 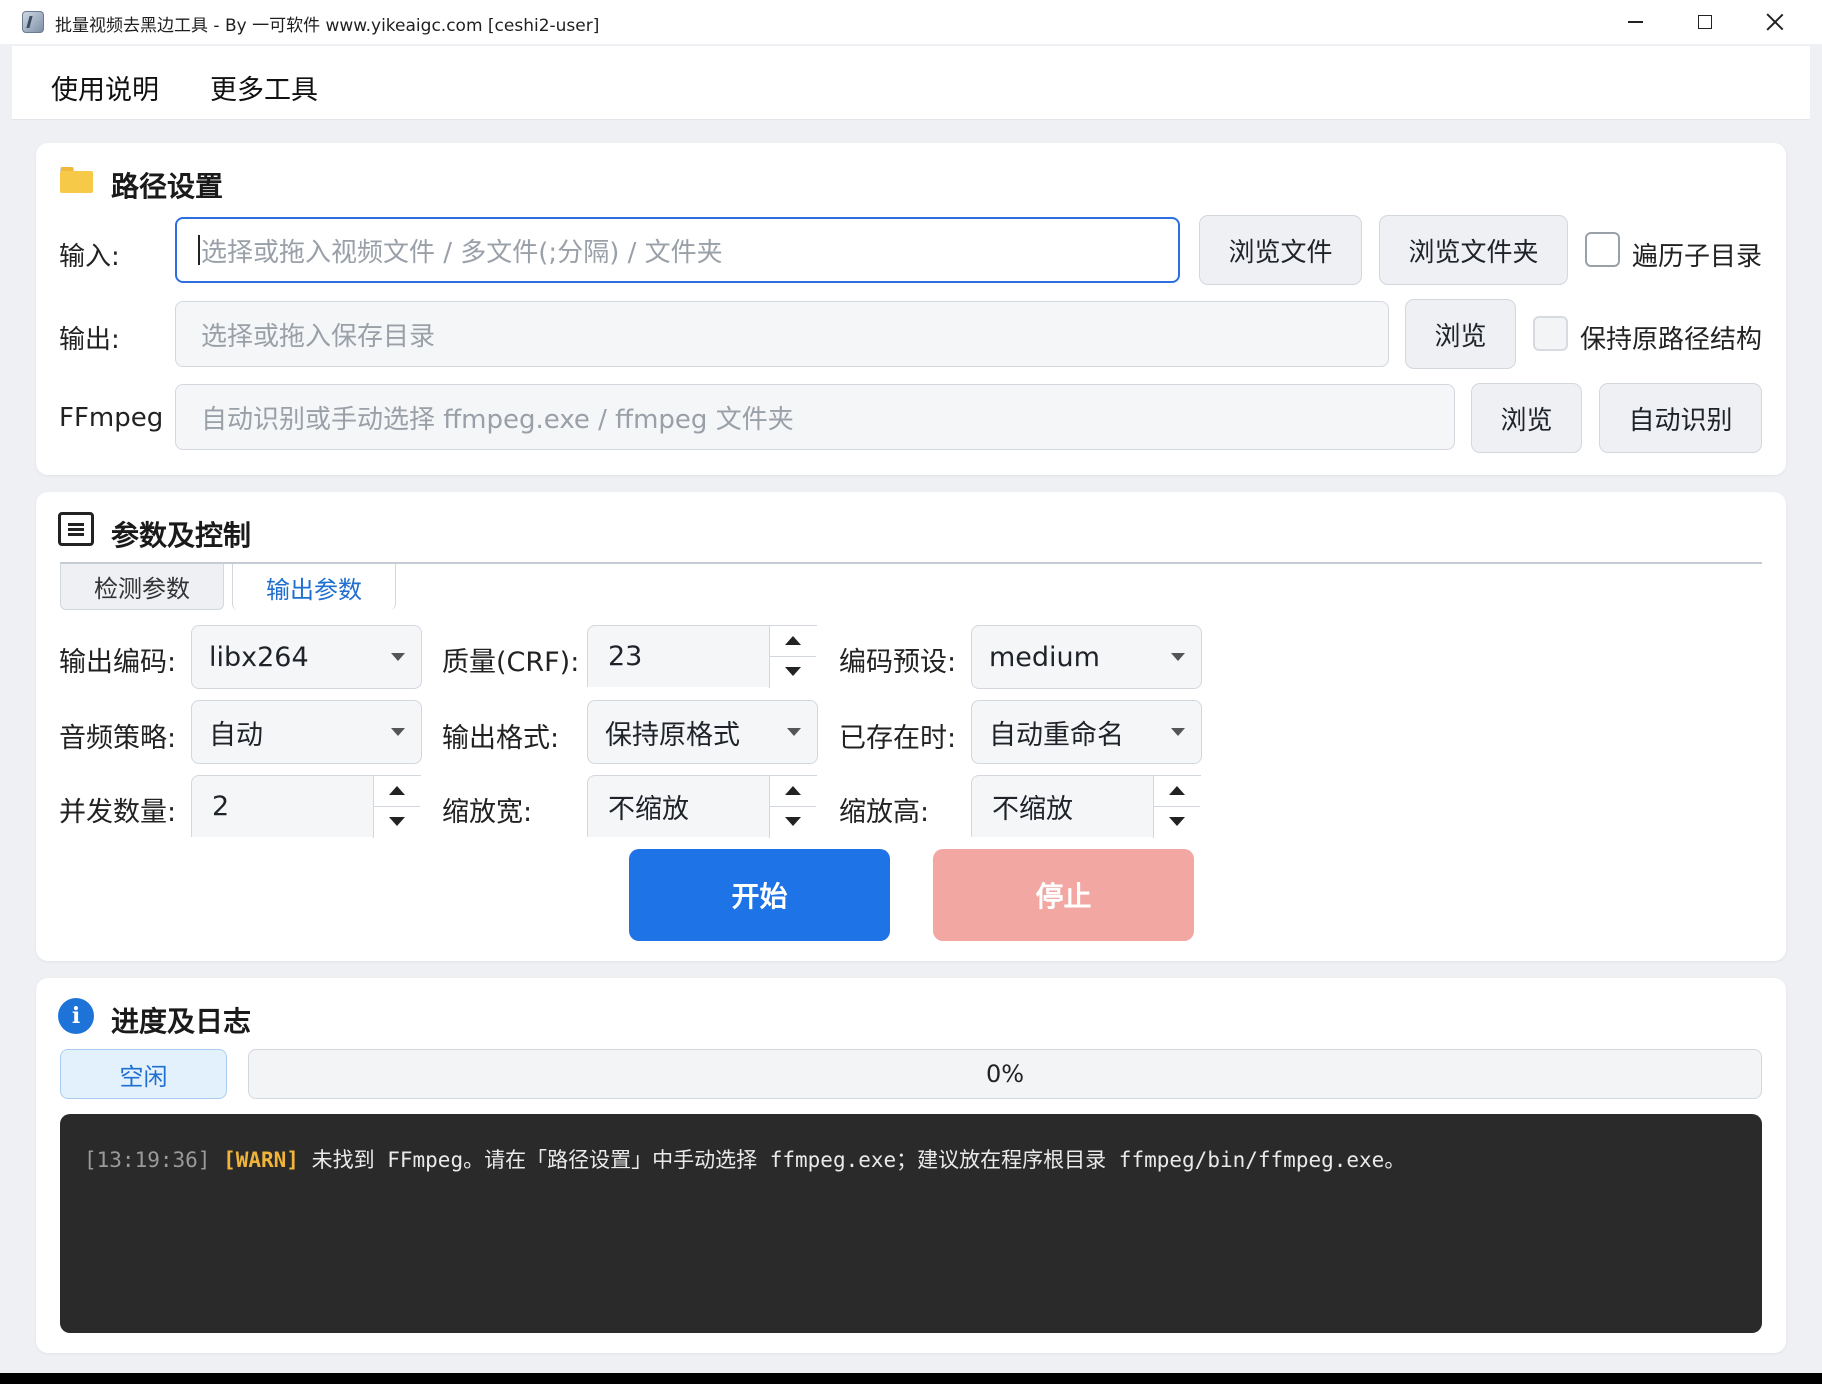 I want to click on status-badge: 空闲, so click(x=143, y=1074).